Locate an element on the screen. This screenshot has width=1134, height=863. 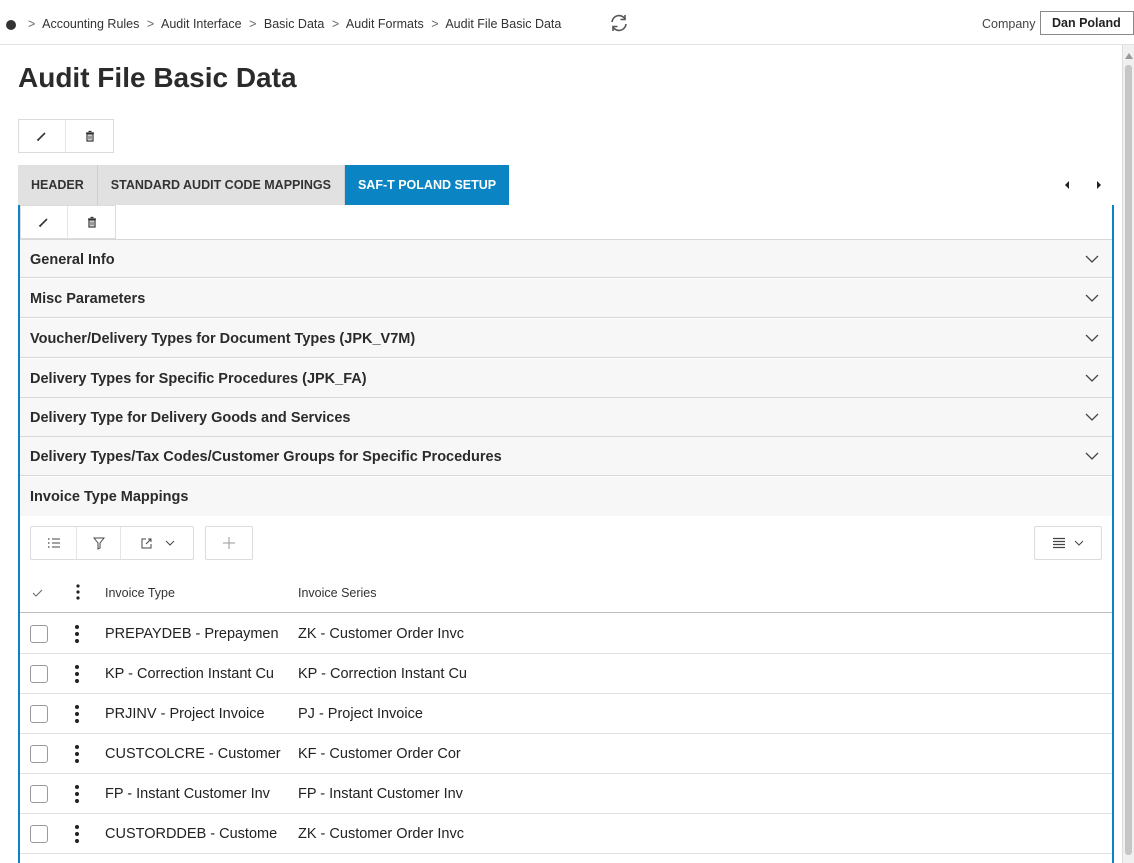
section-title: Misc Parameters is located at coordinates (88, 299).